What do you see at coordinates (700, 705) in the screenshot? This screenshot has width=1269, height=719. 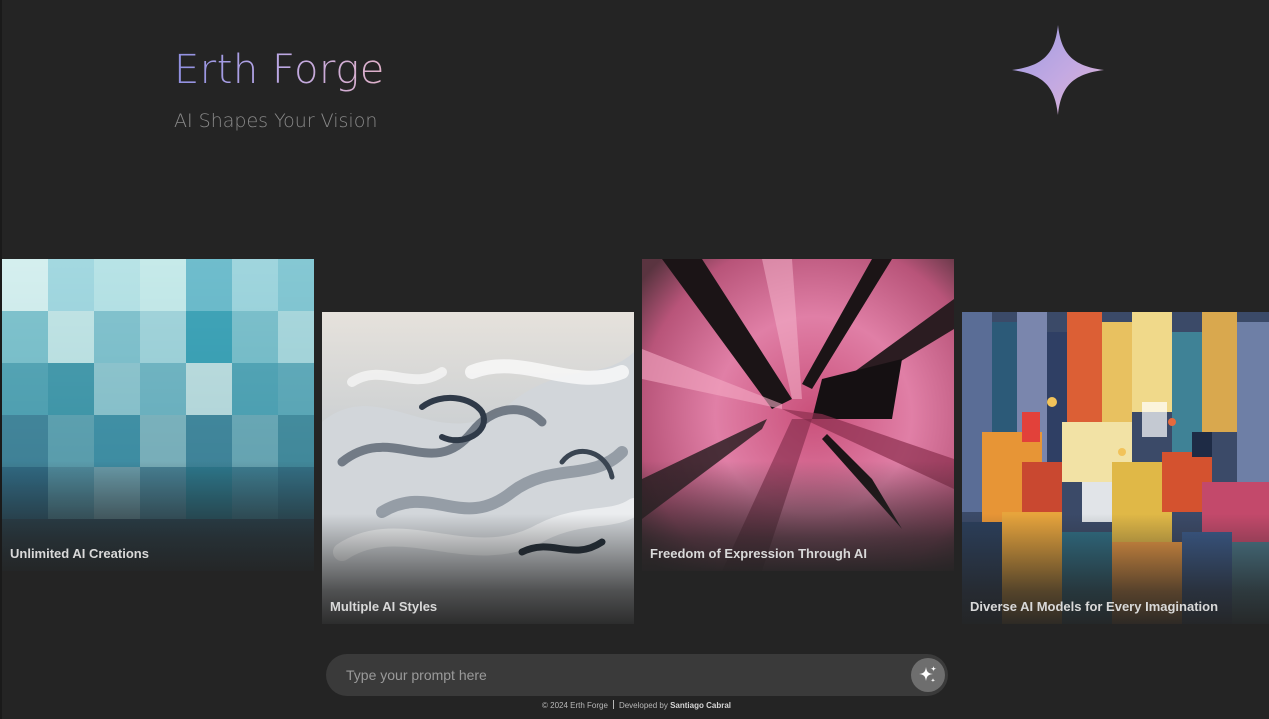 I see `developer-name-link: Santiago Cabral` at bounding box center [700, 705].